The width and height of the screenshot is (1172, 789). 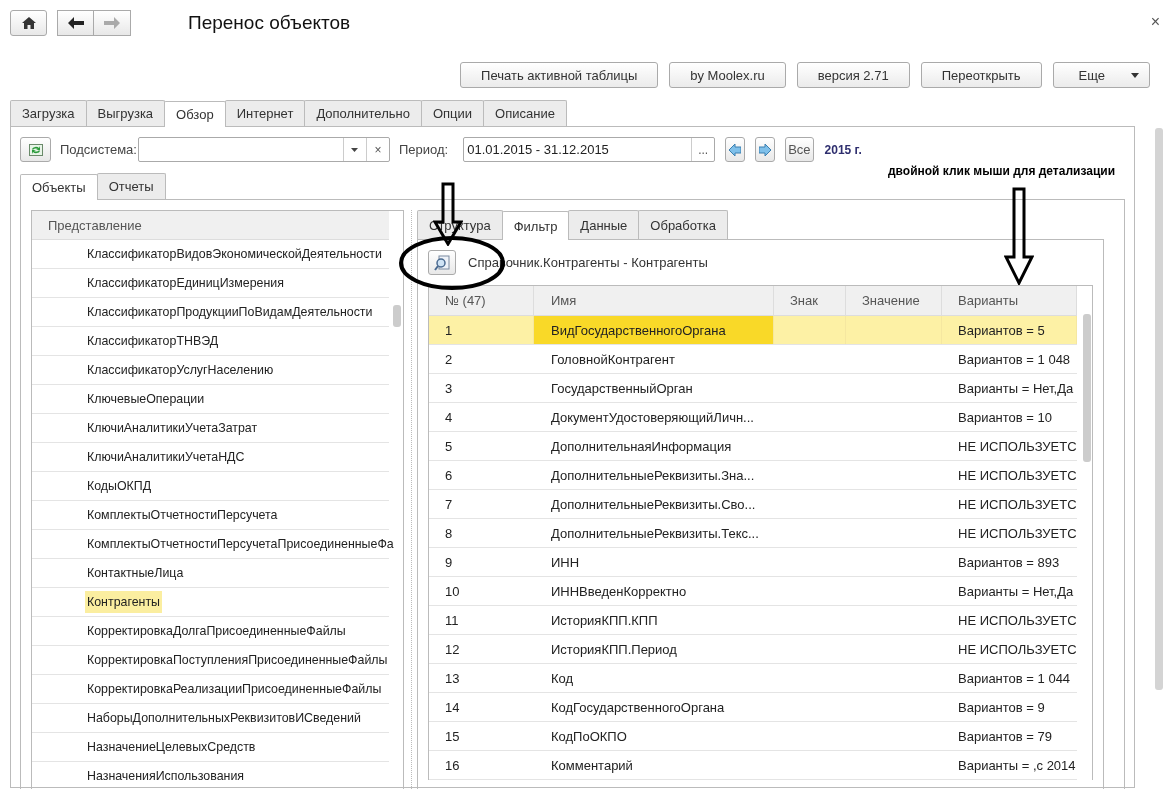 I want to click on table-row: 11 ИсторияКПП.КПП НЕ ИСПОЛЬЗУЕТС, so click(x=753, y=620).